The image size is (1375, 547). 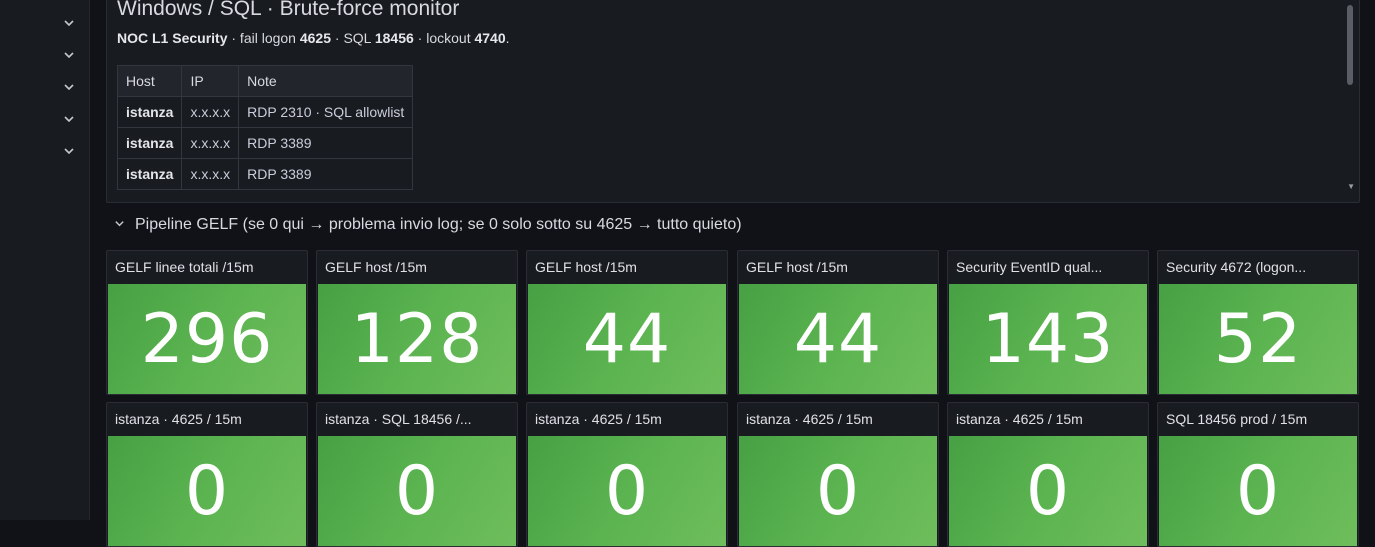 I want to click on stat-value: 296, so click(x=207, y=339).